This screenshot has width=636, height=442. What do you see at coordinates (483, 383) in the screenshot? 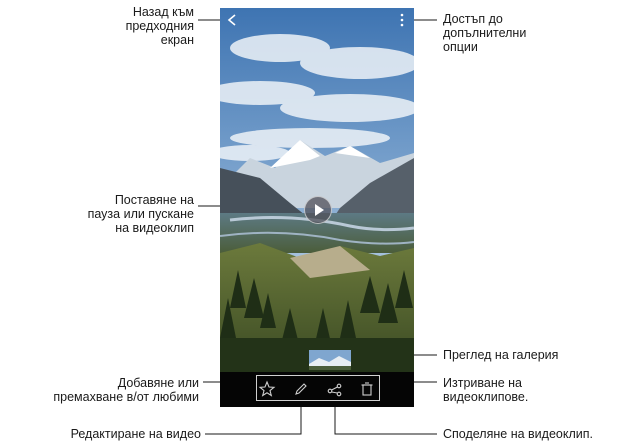
I see `callout-text: Изтриване на` at bounding box center [483, 383].